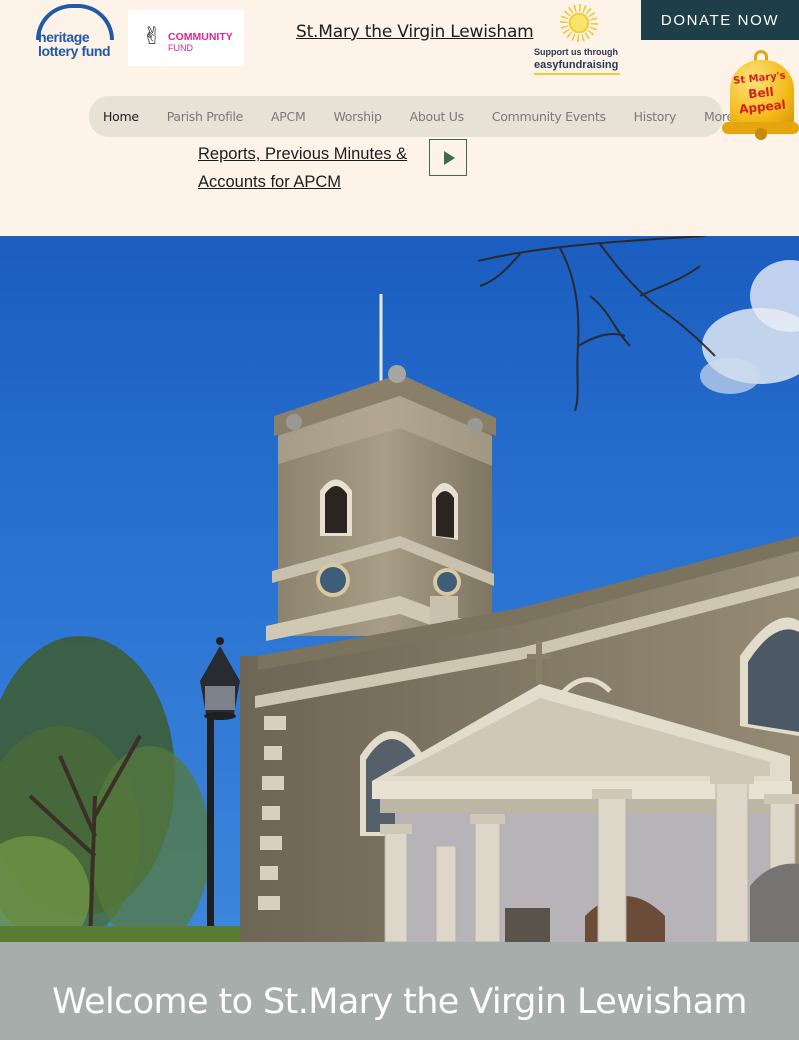 The width and height of the screenshot is (799, 1040). Describe the element at coordinates (576, 65) in the screenshot. I see `easyfundraising-line2: easyfundraising` at that location.